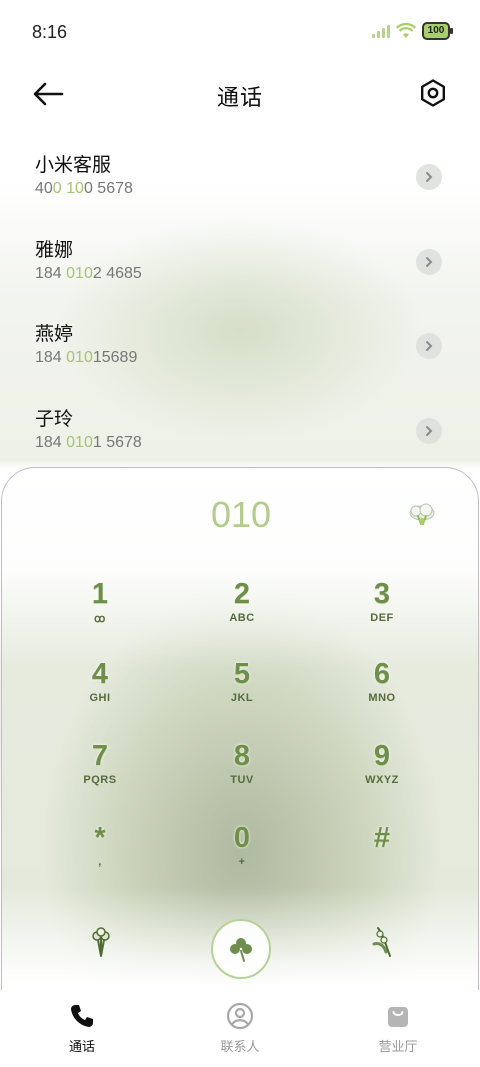  Describe the element at coordinates (50, 32) in the screenshot. I see `status-time: 8:16` at that location.